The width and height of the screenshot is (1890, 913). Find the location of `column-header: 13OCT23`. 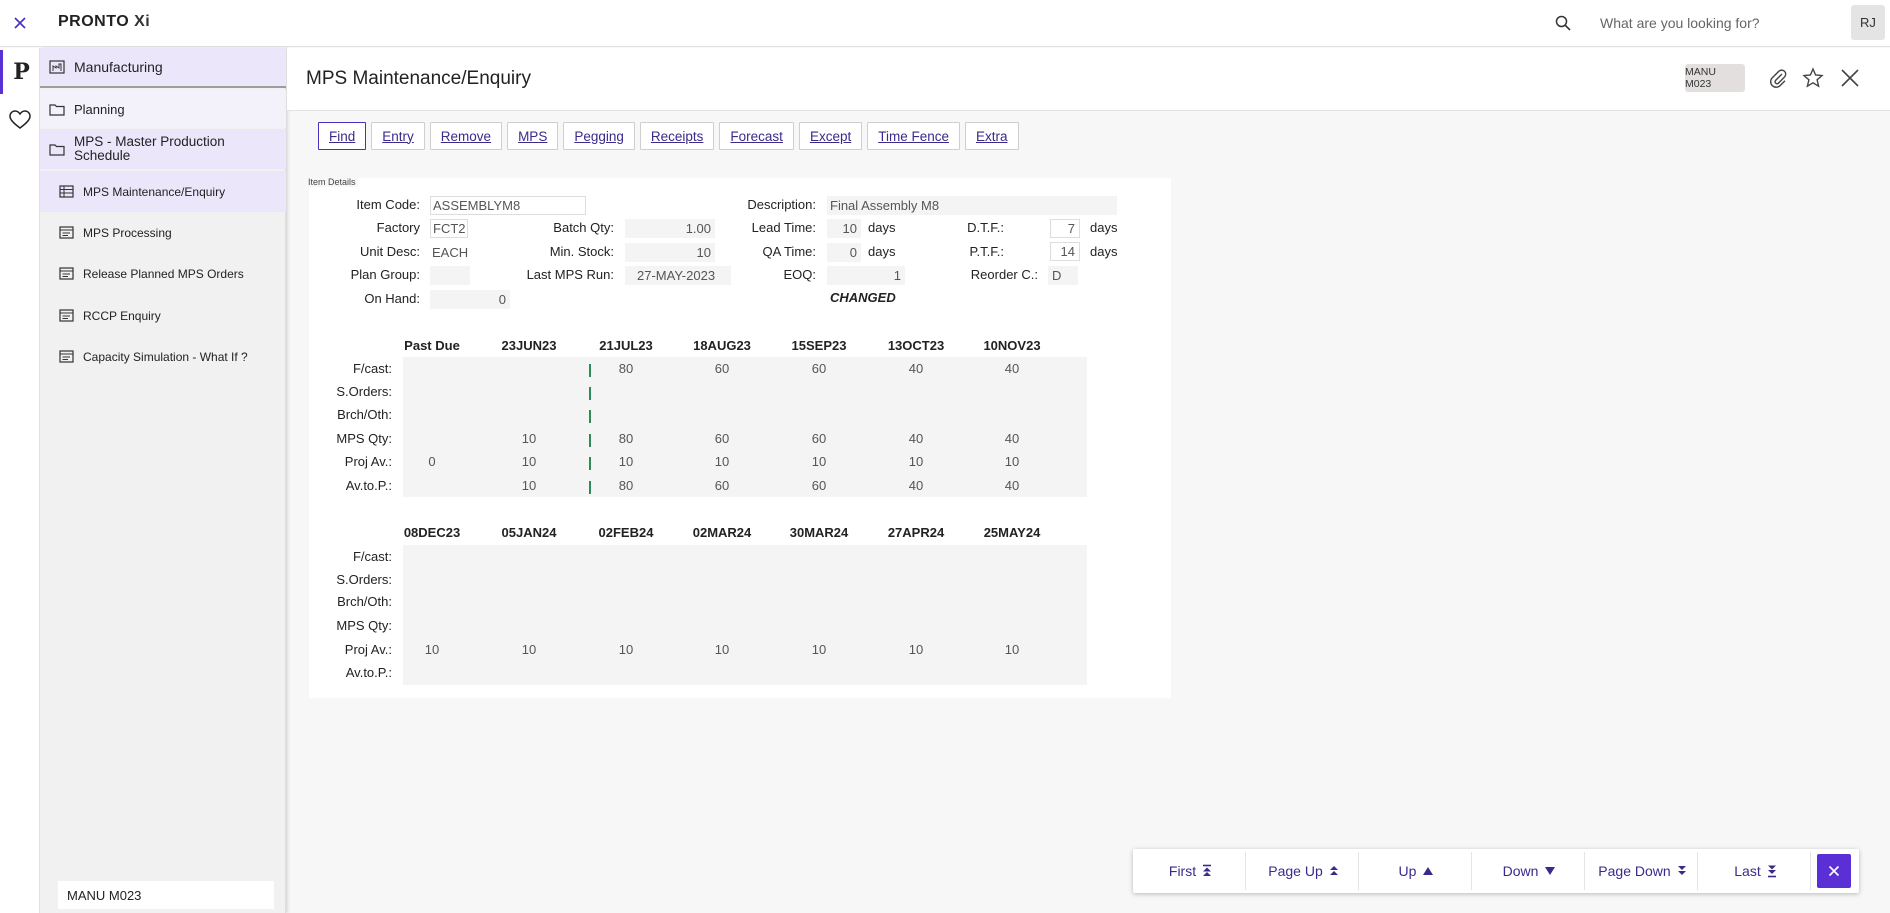

column-header: 13OCT23 is located at coordinates (916, 345).